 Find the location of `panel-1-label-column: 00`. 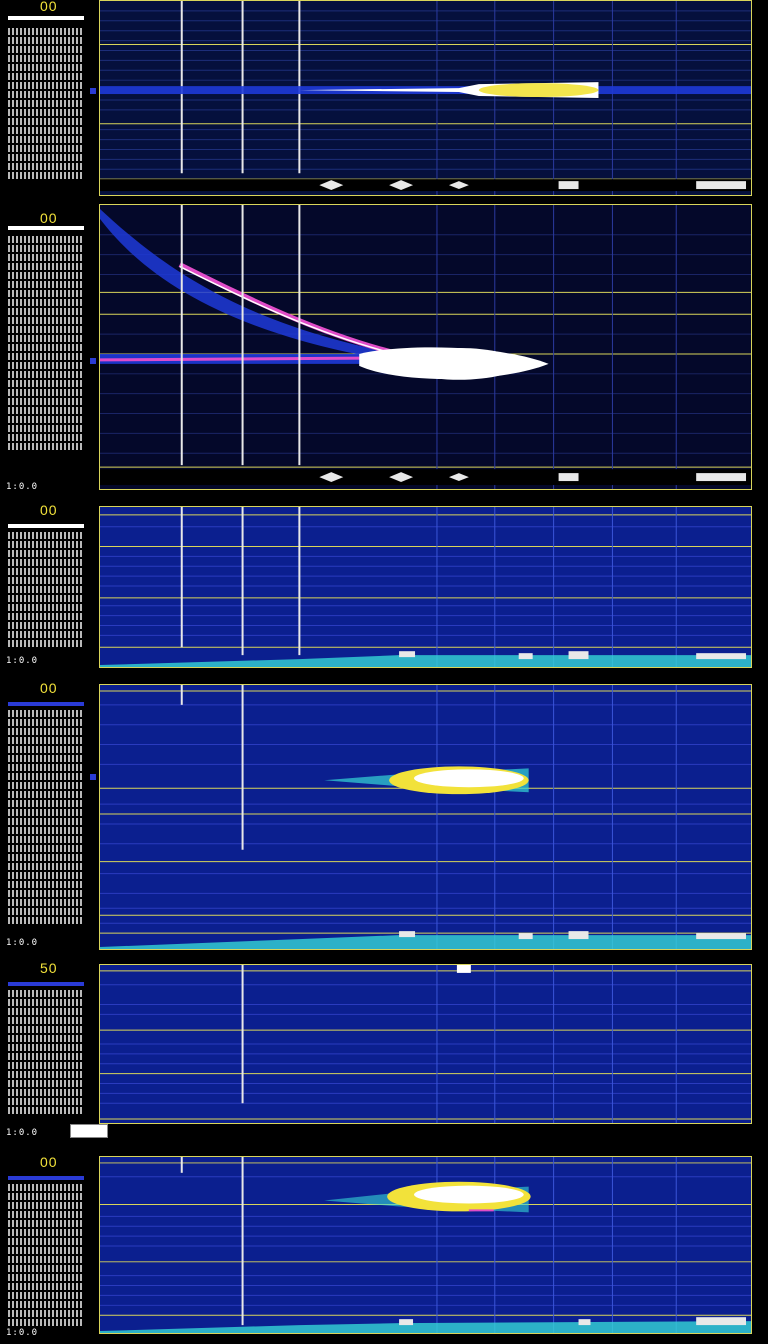

panel-1-label-column: 00 is located at coordinates (48, 98).